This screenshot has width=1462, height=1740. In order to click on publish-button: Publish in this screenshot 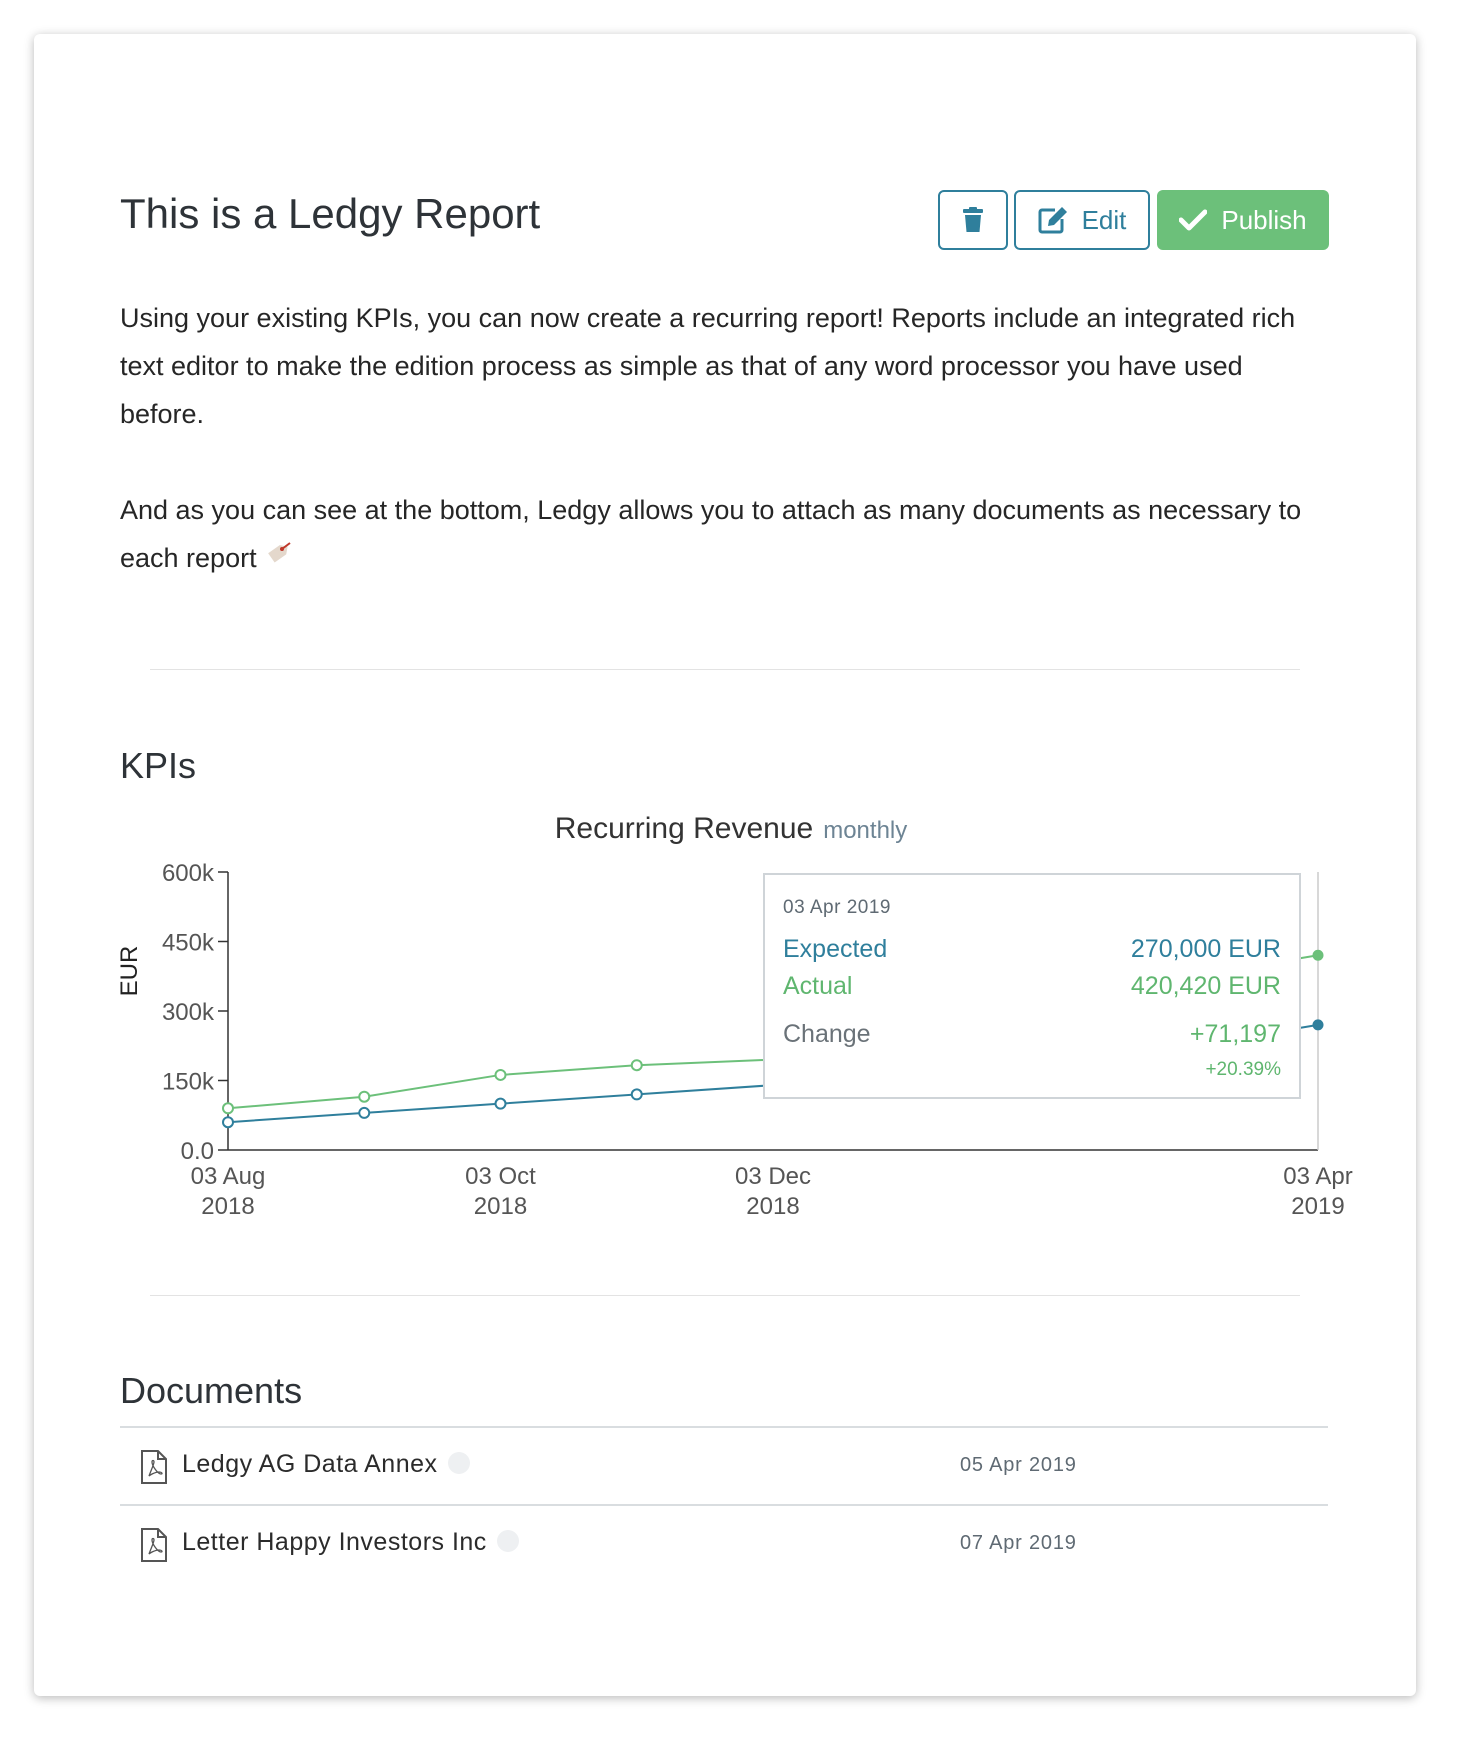, I will do `click(1243, 220)`.